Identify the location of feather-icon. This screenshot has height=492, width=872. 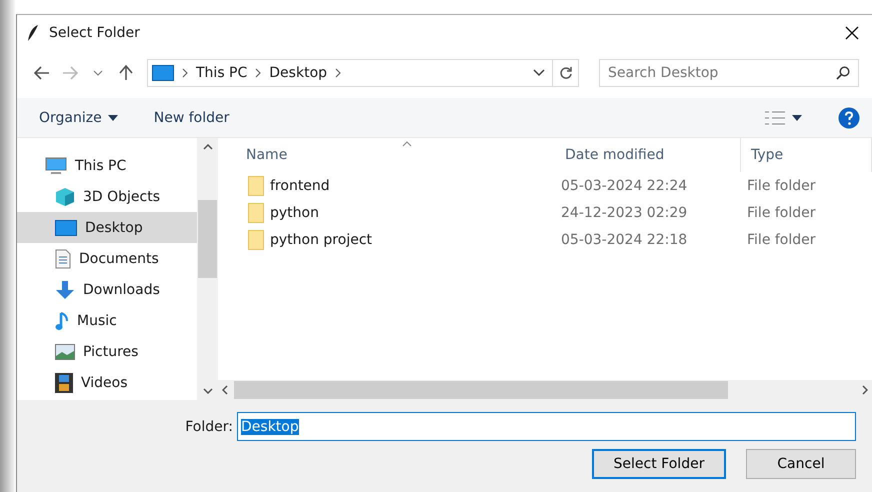
(33, 33).